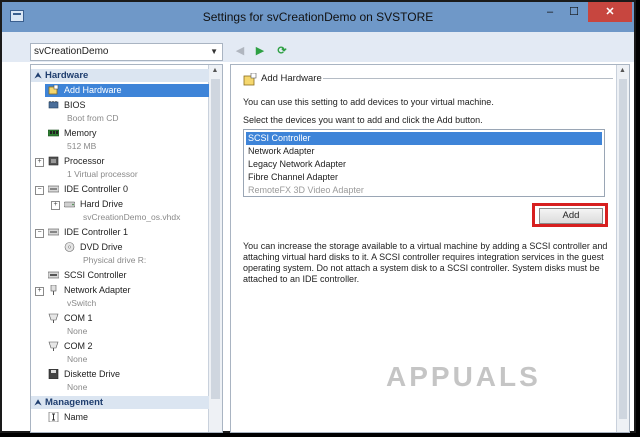 The height and width of the screenshot is (437, 640). What do you see at coordinates (93, 90) in the screenshot?
I see `tree-item-label: Add Hardware` at bounding box center [93, 90].